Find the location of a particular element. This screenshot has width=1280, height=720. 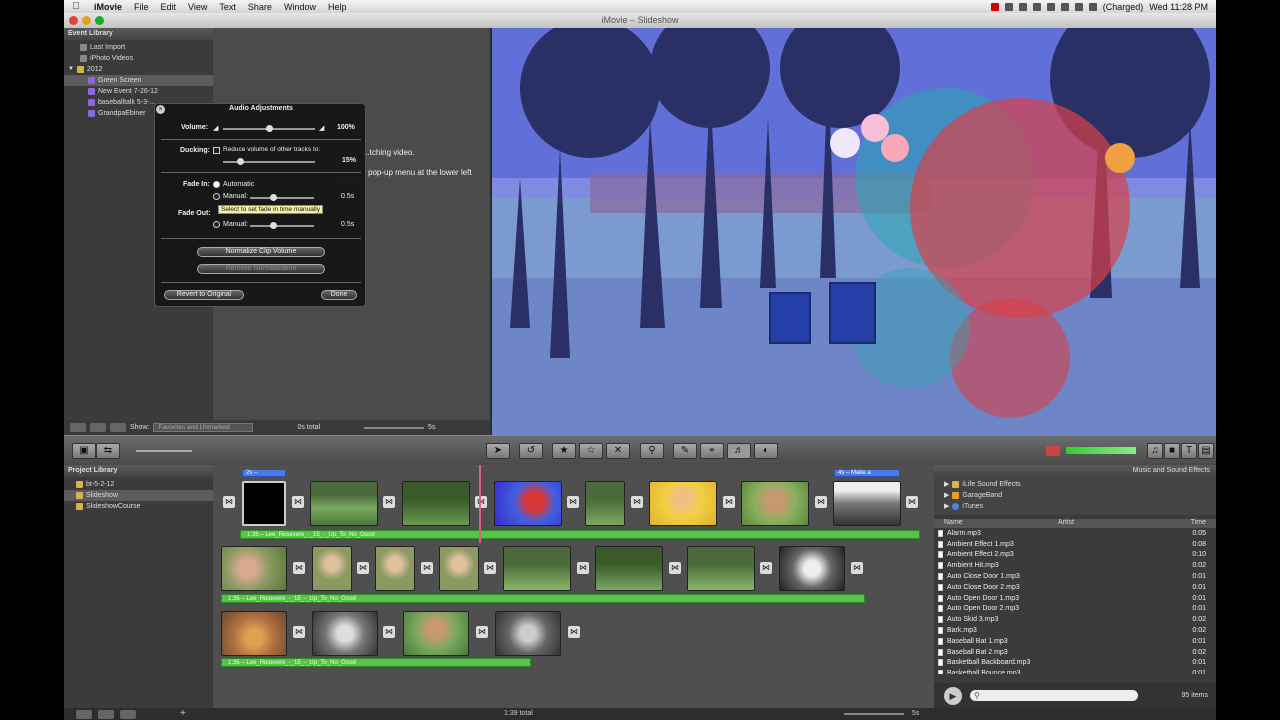

voiceover-button: ✎ is located at coordinates (685, 451).